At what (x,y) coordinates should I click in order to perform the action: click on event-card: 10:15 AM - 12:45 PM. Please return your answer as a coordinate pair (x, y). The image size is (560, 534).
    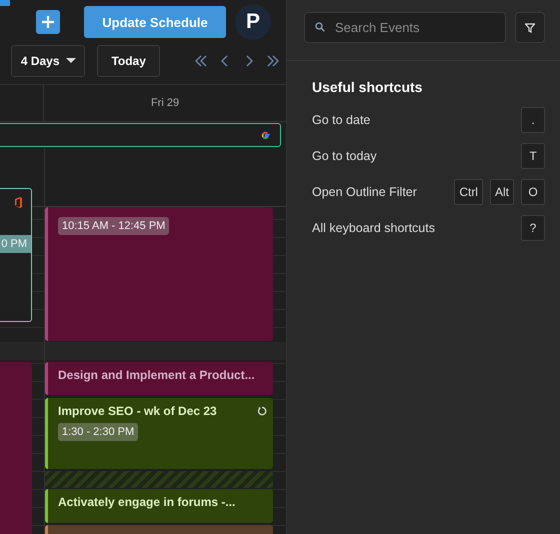
    Looking at the image, I should click on (159, 274).